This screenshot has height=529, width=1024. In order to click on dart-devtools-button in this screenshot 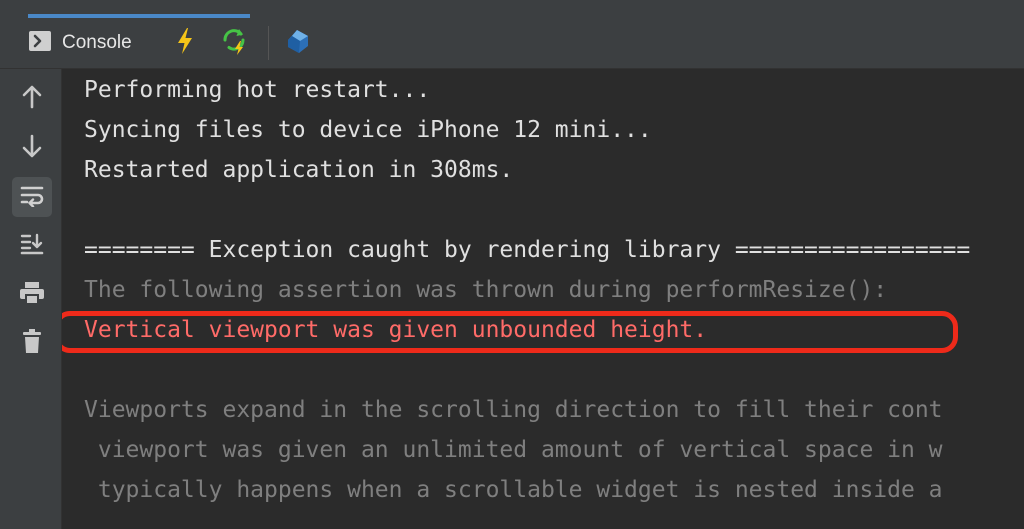, I will do `click(298, 43)`.